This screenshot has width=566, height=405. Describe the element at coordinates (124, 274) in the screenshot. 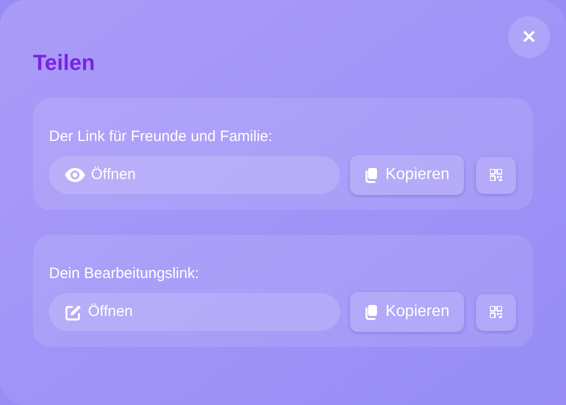

I see `link-label: Dein Bearbeitungslink:` at that location.